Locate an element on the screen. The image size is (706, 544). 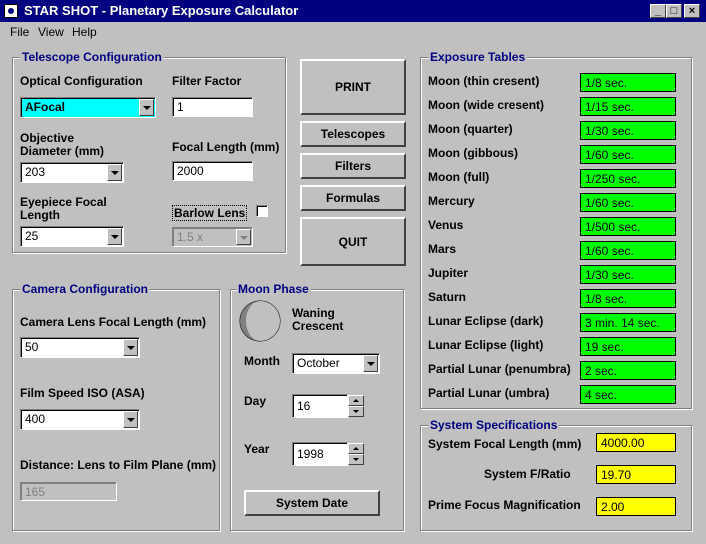
camera-config-title: Camera Configuration is located at coordinates (85, 289).